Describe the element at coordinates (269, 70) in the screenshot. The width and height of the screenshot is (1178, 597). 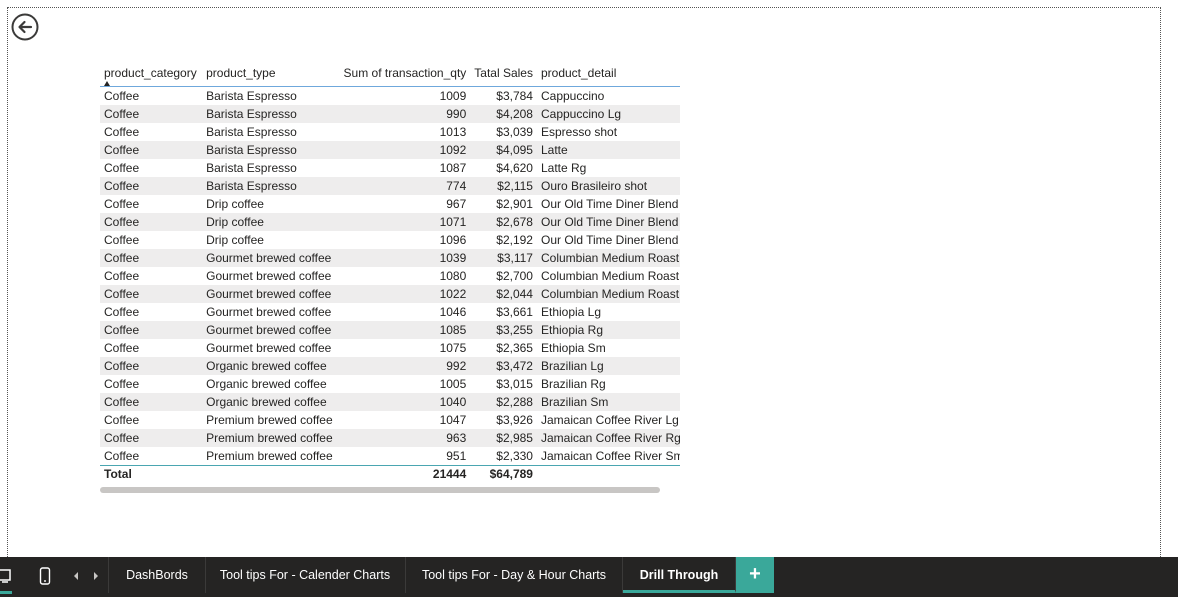
I see `header-product-type: product_type` at that location.